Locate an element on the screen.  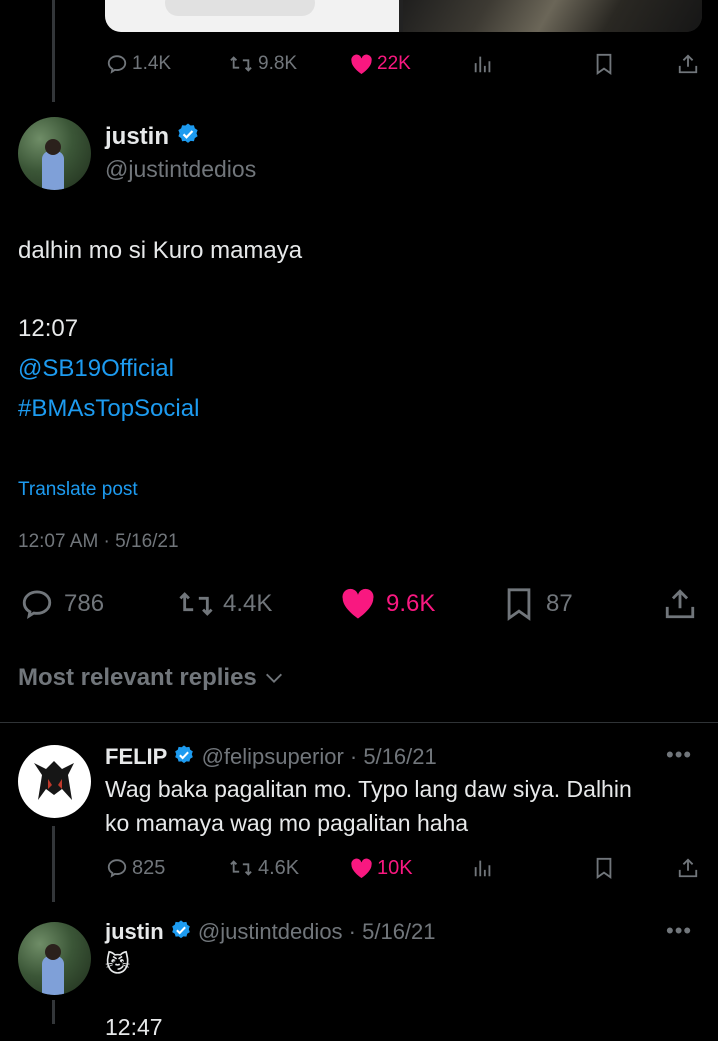
reply1-share-stat is located at coordinates (688, 868).